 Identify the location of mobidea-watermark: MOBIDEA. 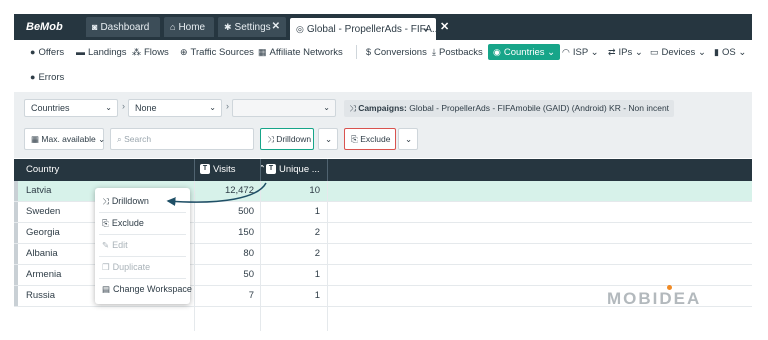
(654, 298).